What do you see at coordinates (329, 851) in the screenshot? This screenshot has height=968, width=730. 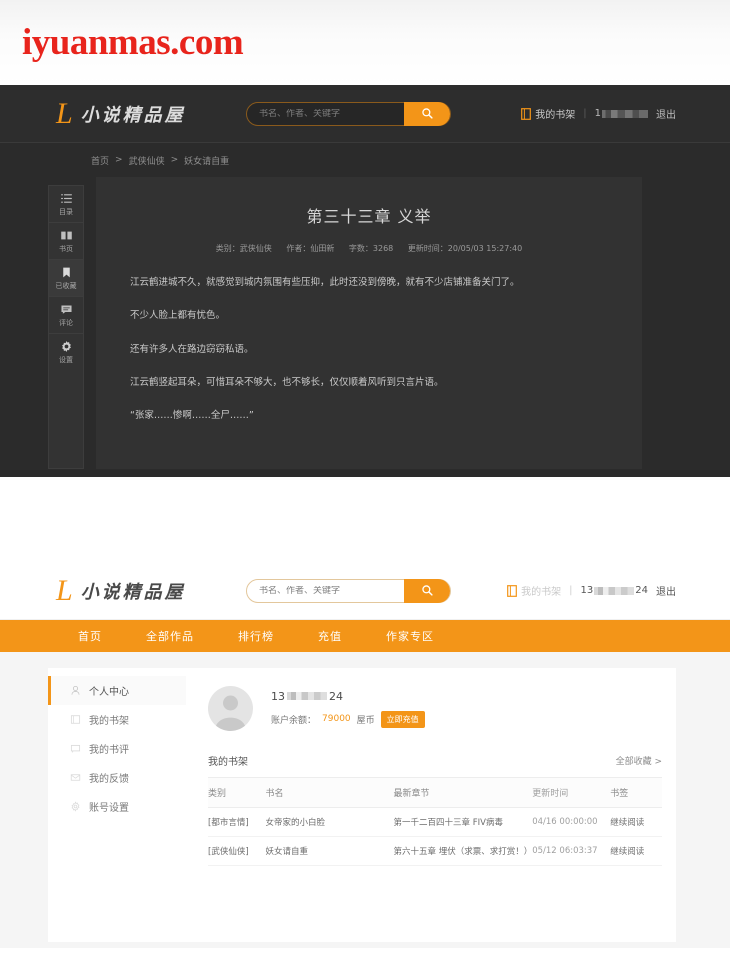 I see `cell-book-name: 妖女请自重` at bounding box center [329, 851].